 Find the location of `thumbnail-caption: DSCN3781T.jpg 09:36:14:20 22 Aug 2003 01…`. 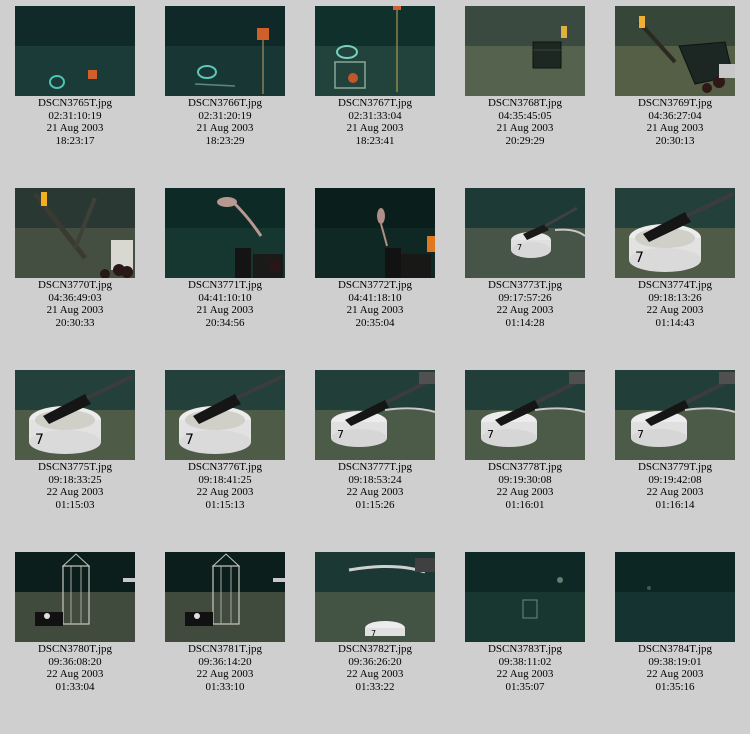

thumbnail-caption: DSCN3781T.jpg 09:36:14:20 22 Aug 2003 01… is located at coordinates (225, 668).